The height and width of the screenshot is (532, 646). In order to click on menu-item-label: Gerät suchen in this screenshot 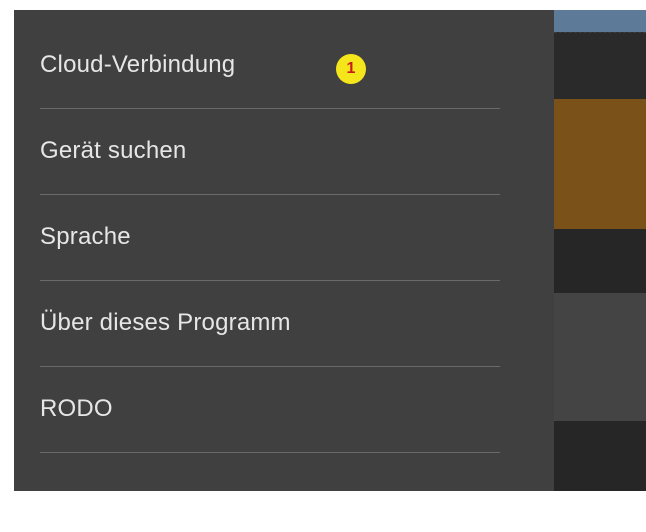, I will do `click(113, 150)`.